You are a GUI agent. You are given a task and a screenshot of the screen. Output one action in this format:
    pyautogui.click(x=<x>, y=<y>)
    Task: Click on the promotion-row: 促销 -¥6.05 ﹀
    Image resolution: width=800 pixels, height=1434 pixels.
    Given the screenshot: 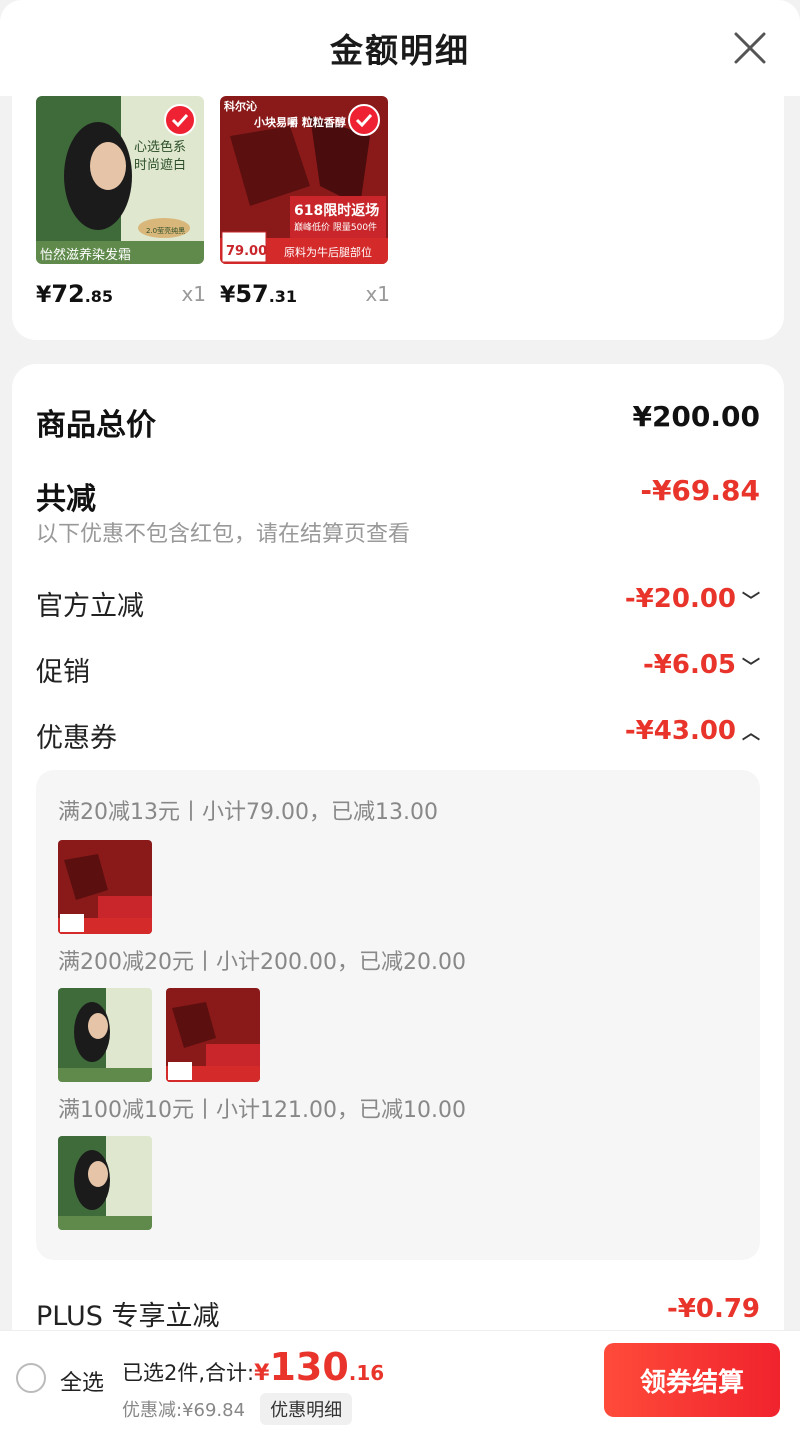 What is the action you would take?
    pyautogui.click(x=398, y=669)
    